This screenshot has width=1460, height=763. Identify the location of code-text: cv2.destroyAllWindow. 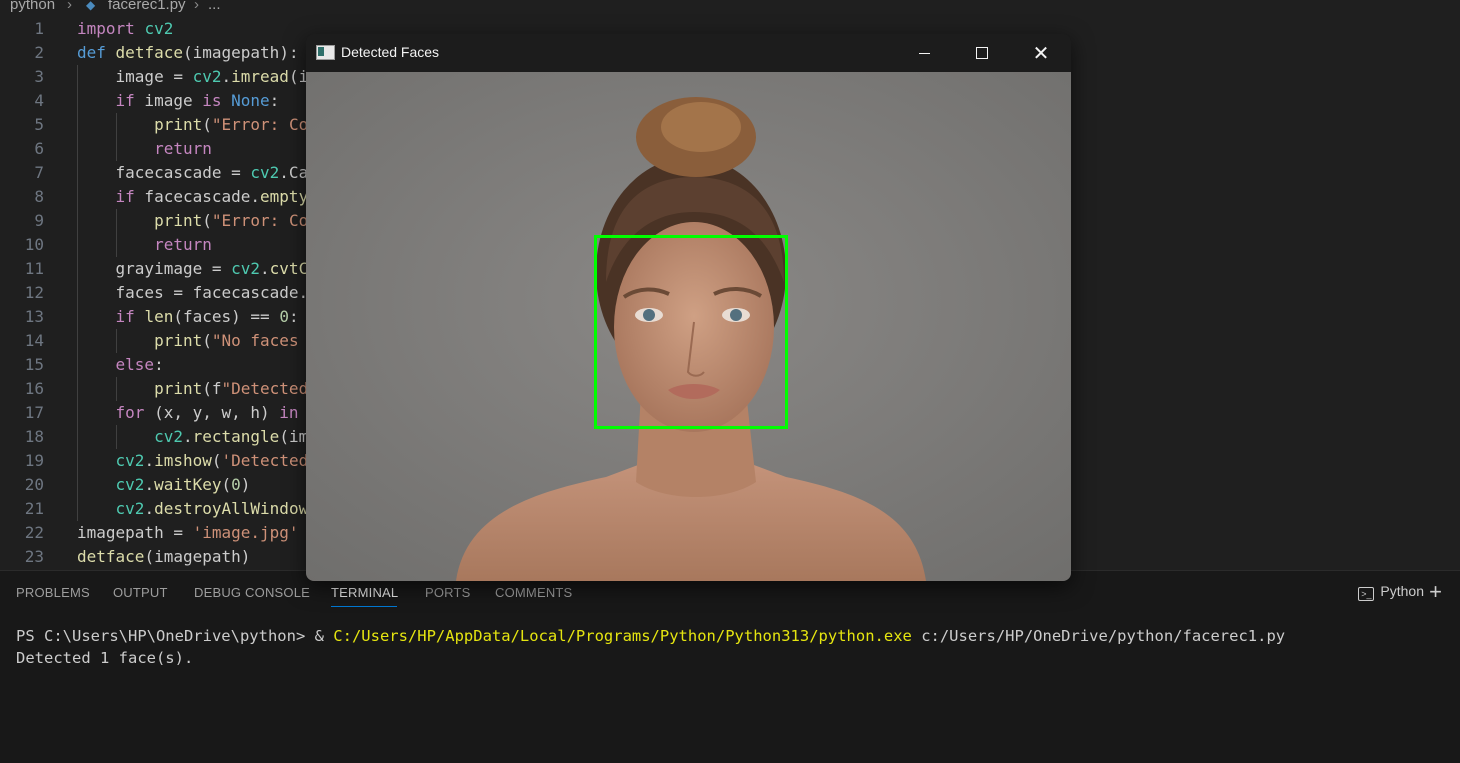
(212, 508).